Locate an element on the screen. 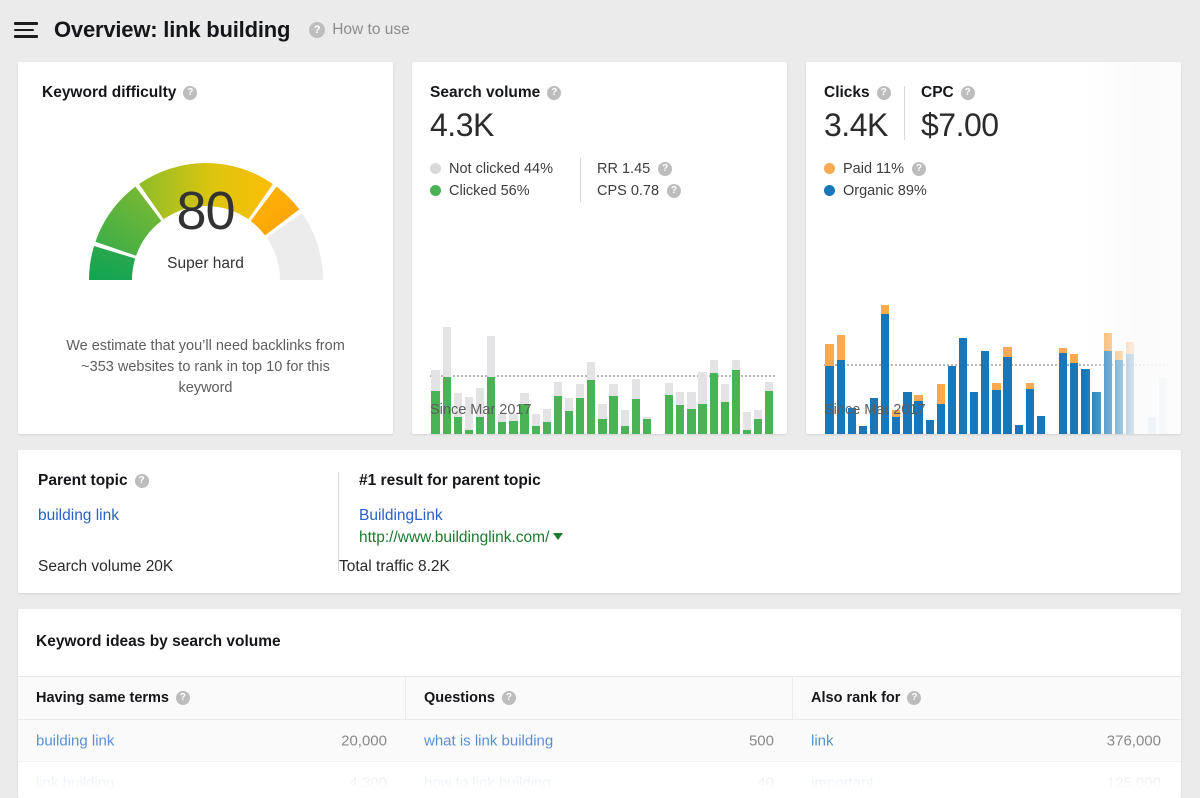 This screenshot has width=1200, height=798. page-header: Overview: link building ? How to use is located at coordinates (600, 30).